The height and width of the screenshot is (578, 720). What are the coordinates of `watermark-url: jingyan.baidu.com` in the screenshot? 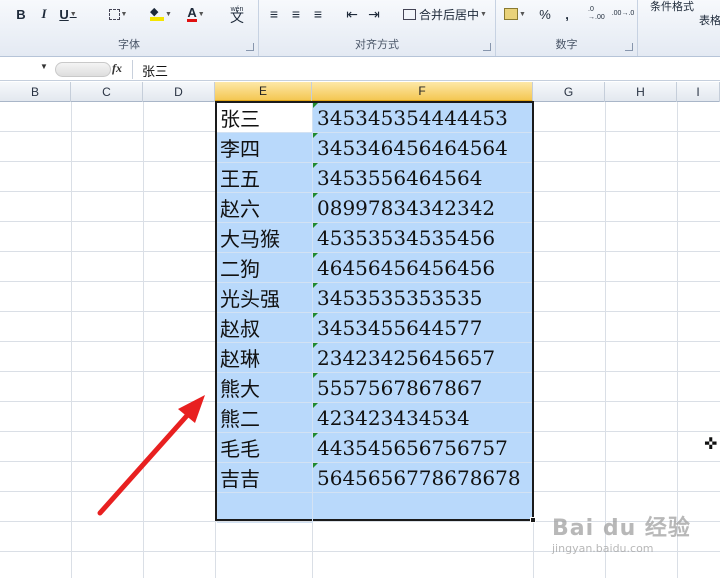 It's located at (603, 548).